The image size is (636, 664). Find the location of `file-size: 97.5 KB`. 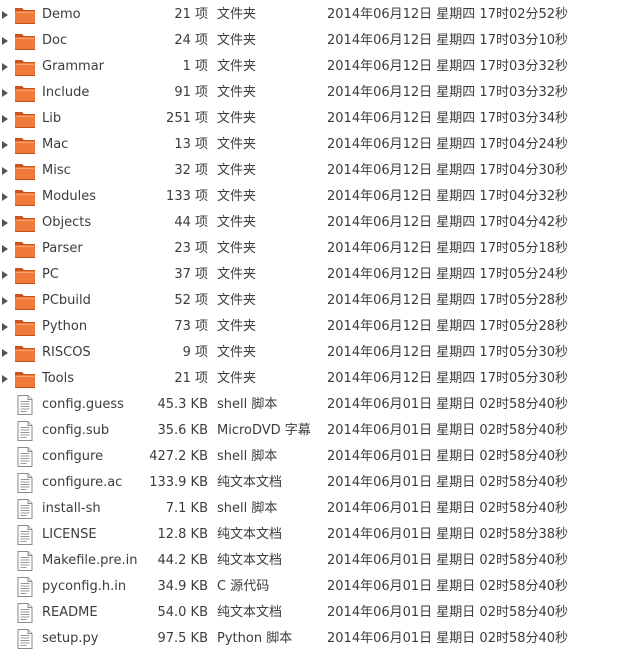

file-size: 97.5 KB is located at coordinates (182, 638).